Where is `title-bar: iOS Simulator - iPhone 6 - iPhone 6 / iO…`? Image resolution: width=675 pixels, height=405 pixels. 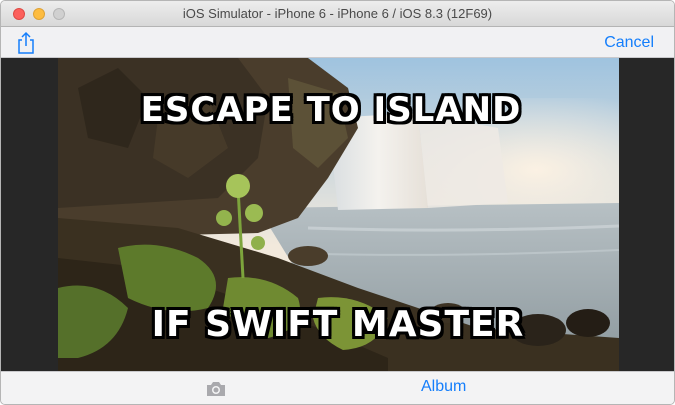 title-bar: iOS Simulator - iPhone 6 - iPhone 6 / iO… is located at coordinates (337, 14).